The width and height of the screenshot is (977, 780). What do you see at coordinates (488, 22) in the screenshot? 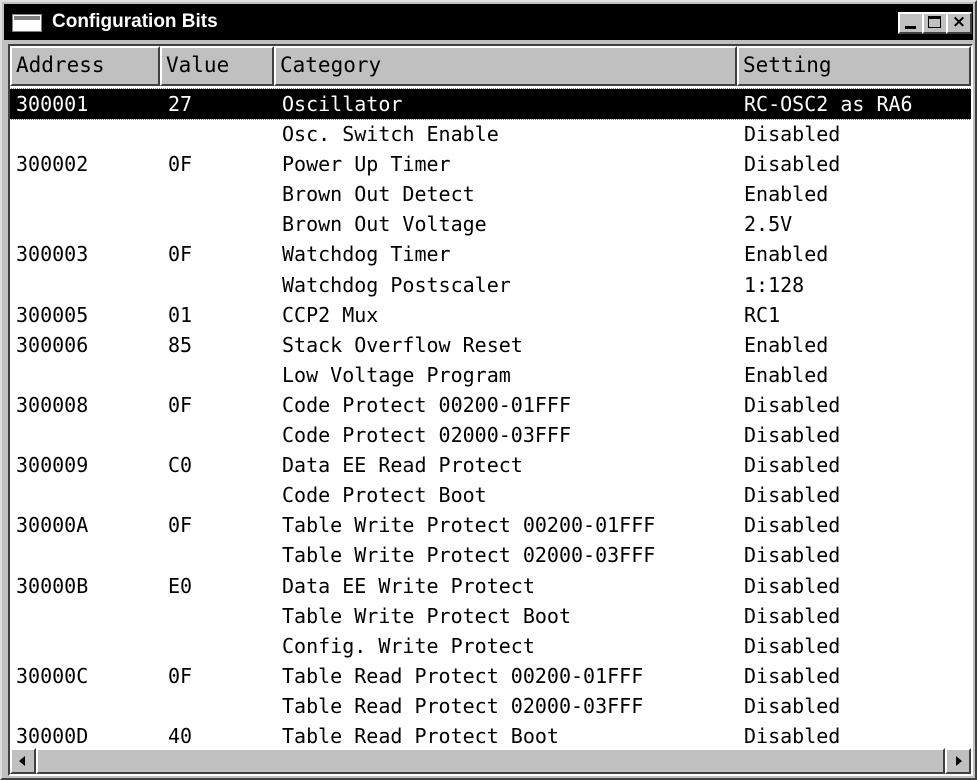
I see `title-bar: Configuration Bits ×` at bounding box center [488, 22].